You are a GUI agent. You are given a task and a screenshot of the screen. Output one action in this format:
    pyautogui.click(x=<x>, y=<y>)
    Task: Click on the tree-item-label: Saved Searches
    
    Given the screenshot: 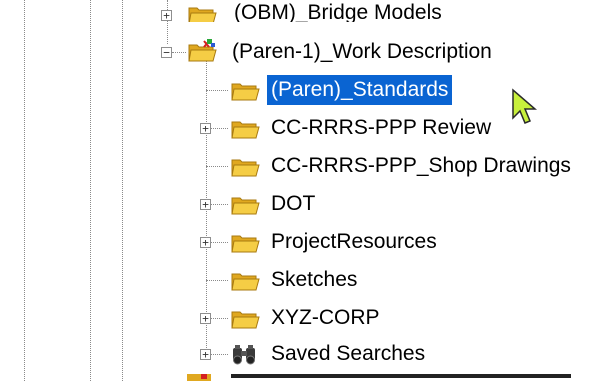 What is the action you would take?
    pyautogui.click(x=348, y=353)
    